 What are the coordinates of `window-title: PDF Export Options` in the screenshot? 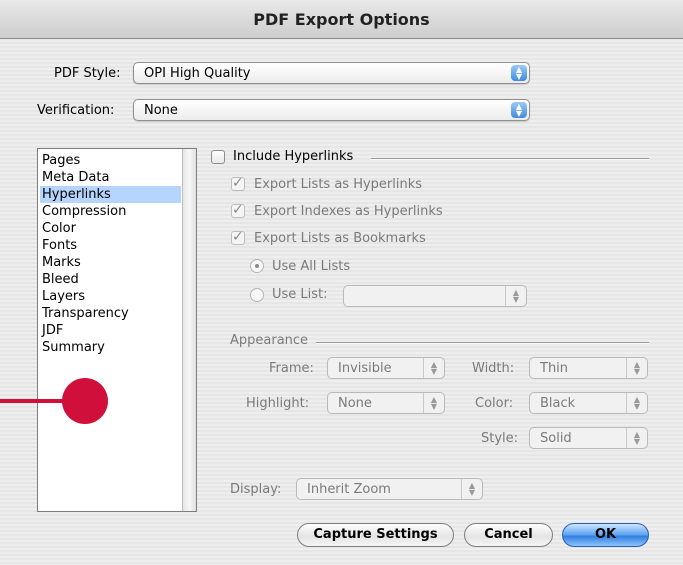 It's located at (341, 19).